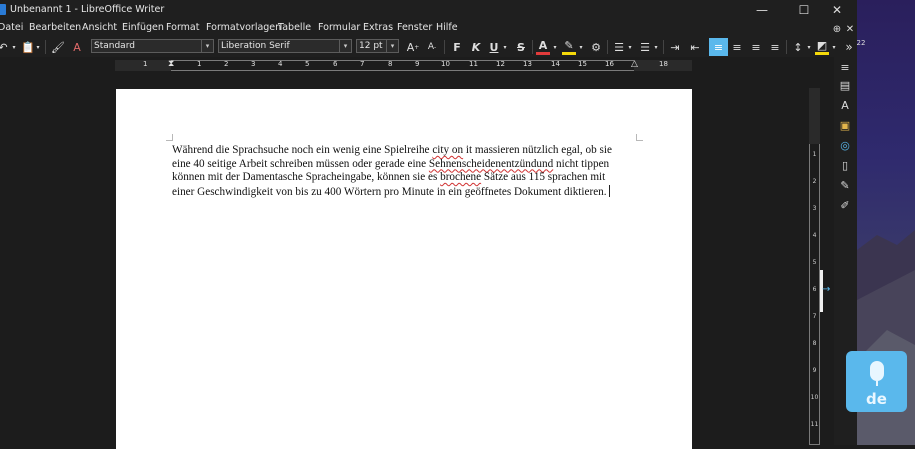  Describe the element at coordinates (582, 64) in the screenshot. I see `ruler-label: 15` at that location.